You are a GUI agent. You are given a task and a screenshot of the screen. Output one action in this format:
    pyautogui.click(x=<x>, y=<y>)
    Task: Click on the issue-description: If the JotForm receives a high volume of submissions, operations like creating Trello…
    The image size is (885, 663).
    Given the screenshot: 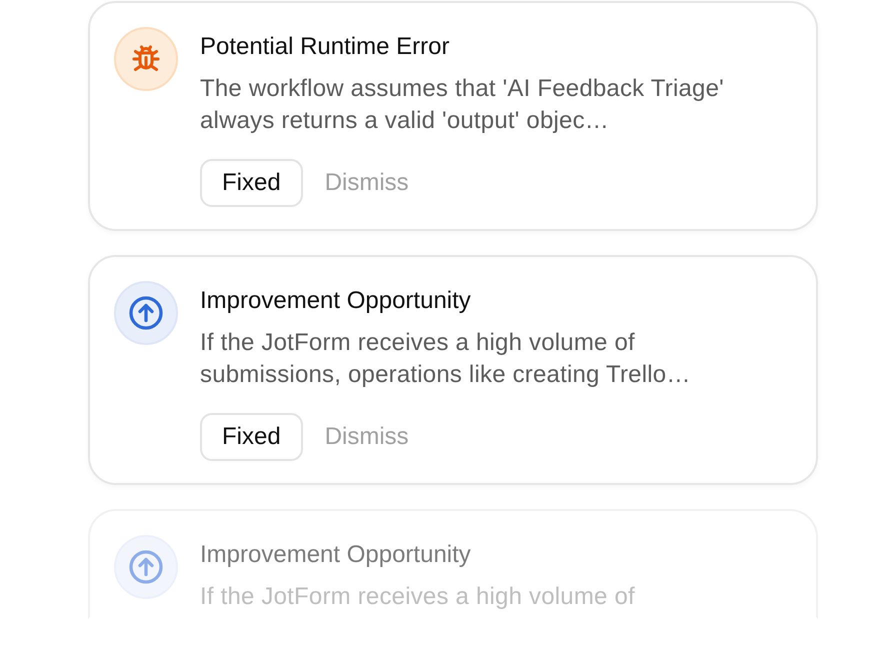 What is the action you would take?
    pyautogui.click(x=446, y=359)
    